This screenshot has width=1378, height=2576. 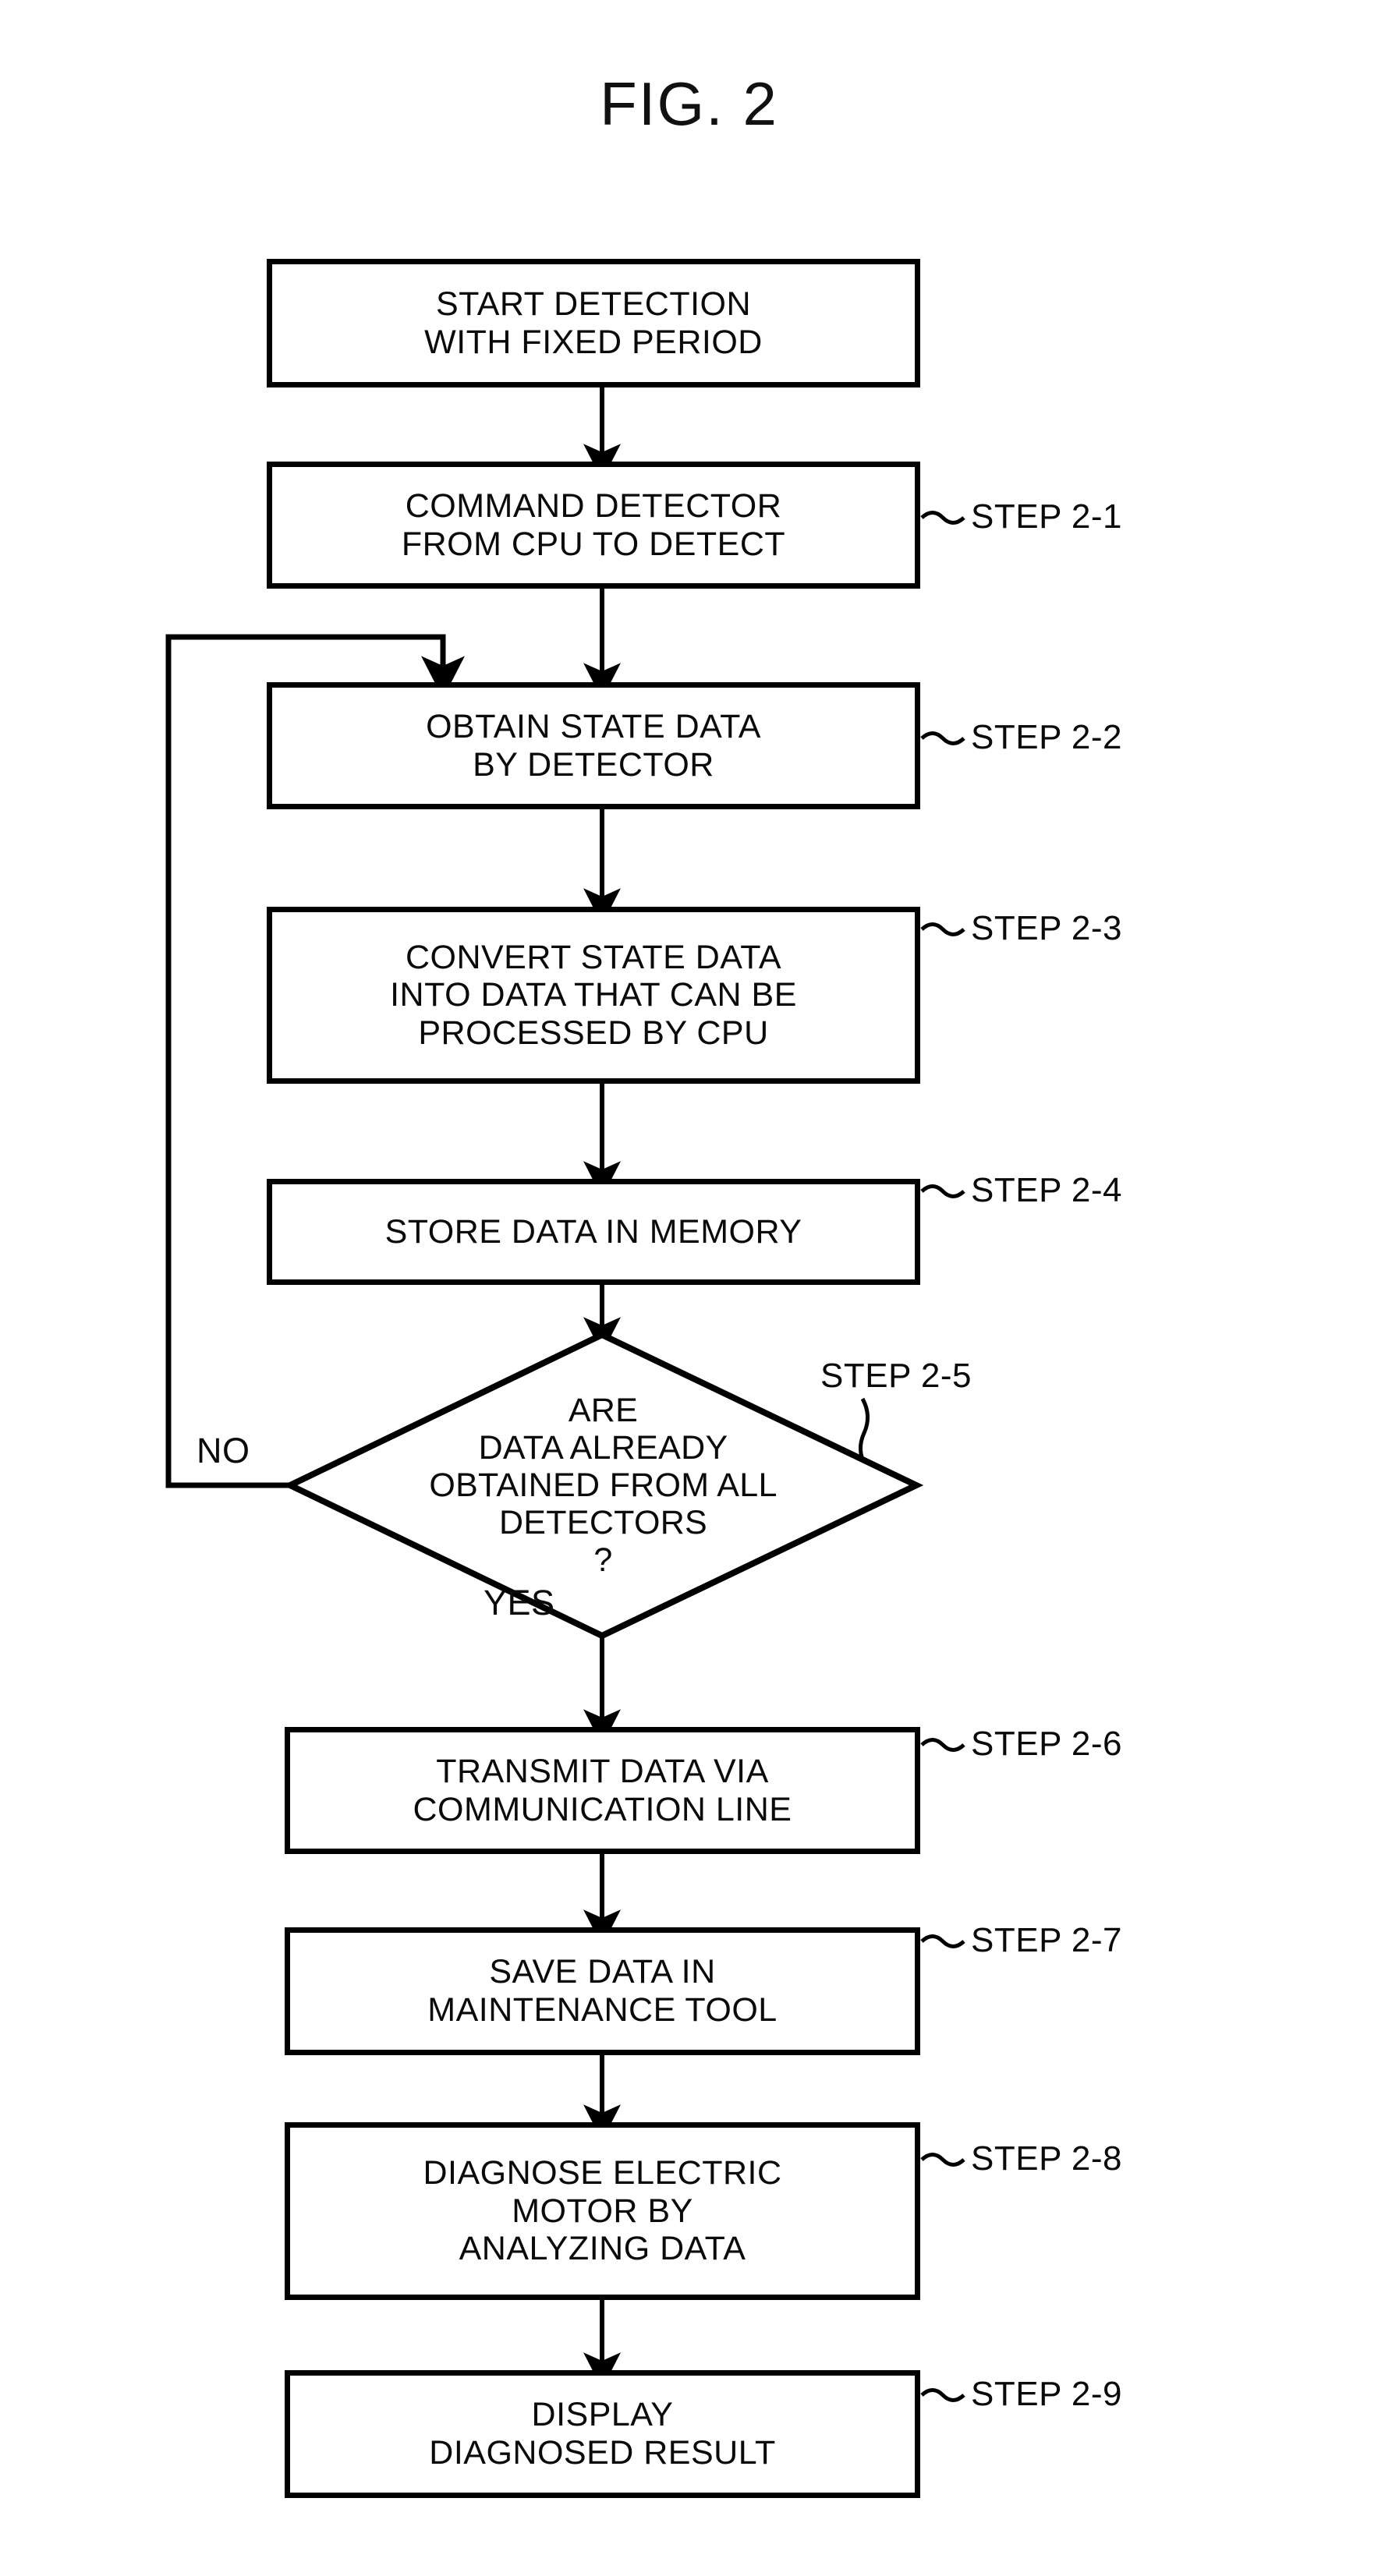 I want to click on step-label-2-3: STEP 2-3, so click(x=1047, y=928).